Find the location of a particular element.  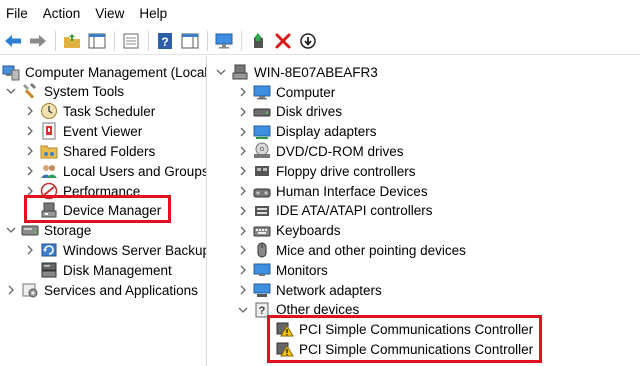

device-host-node: WIN-8E07ABEAFR3 is located at coordinates (296, 72).